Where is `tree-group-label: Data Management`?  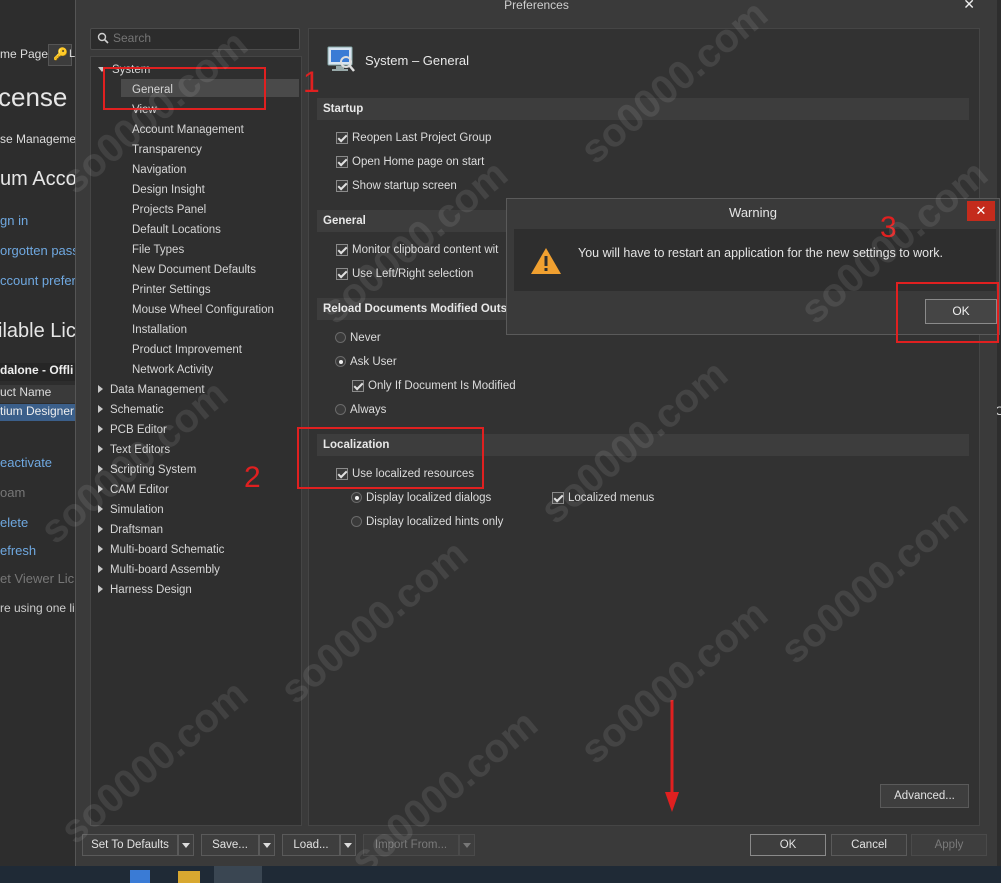 tree-group-label: Data Management is located at coordinates (157, 390).